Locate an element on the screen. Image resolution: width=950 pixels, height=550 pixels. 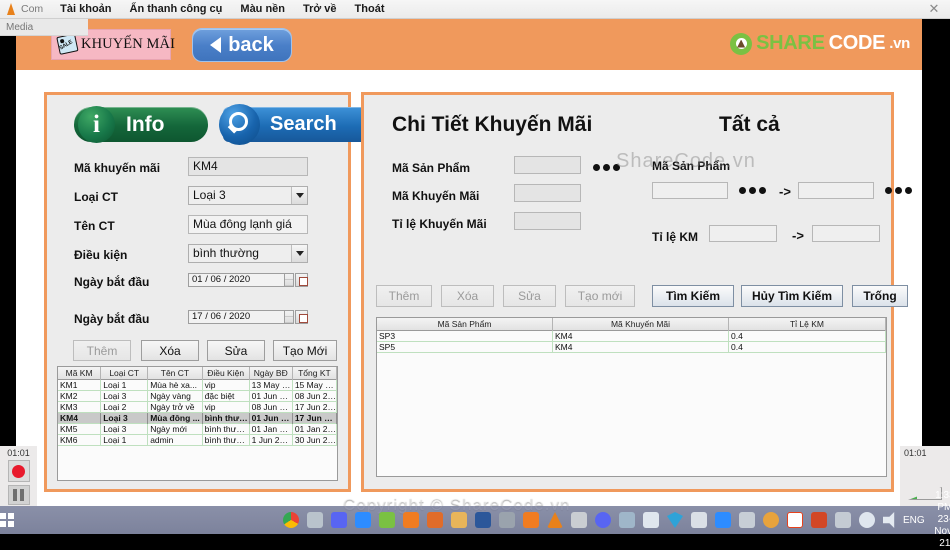
word-icon is located at coordinates (483, 520).